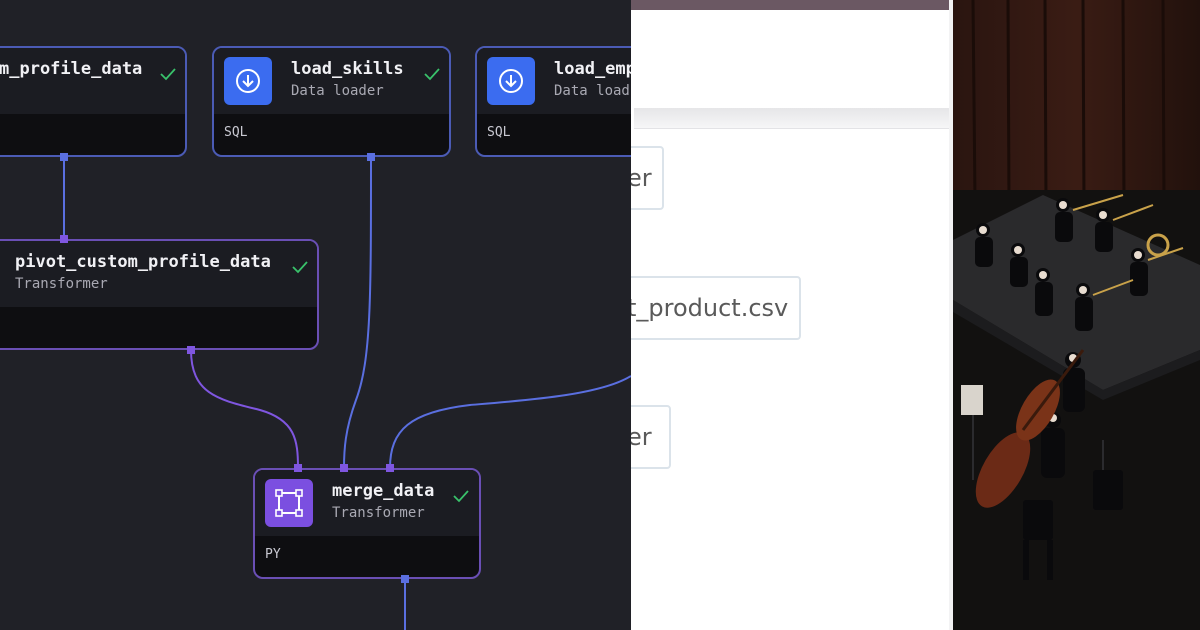 Image resolution: width=1200 pixels, height=630 pixels. What do you see at coordinates (592, 69) in the screenshot?
I see `block-name: load_emp` at bounding box center [592, 69].